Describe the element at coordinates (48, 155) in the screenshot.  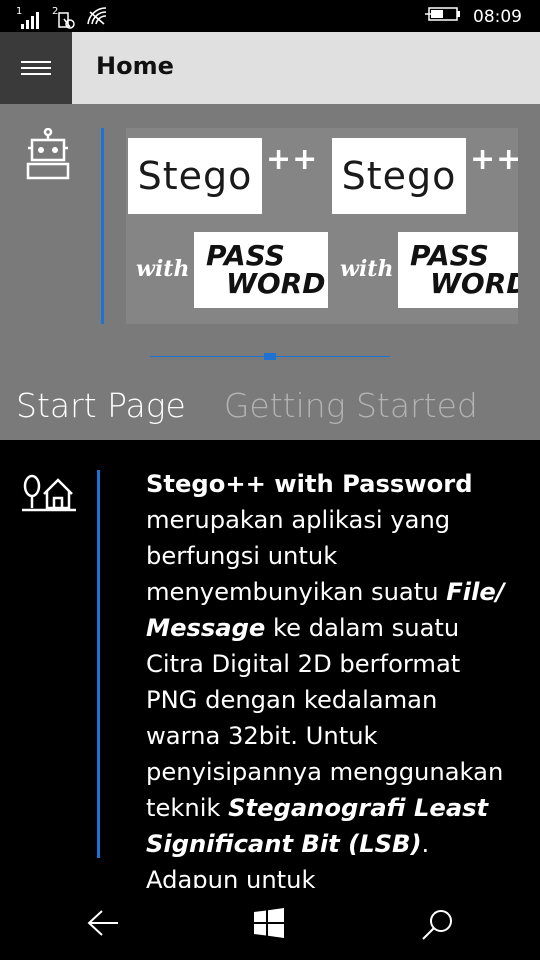
I see `robot-icon` at that location.